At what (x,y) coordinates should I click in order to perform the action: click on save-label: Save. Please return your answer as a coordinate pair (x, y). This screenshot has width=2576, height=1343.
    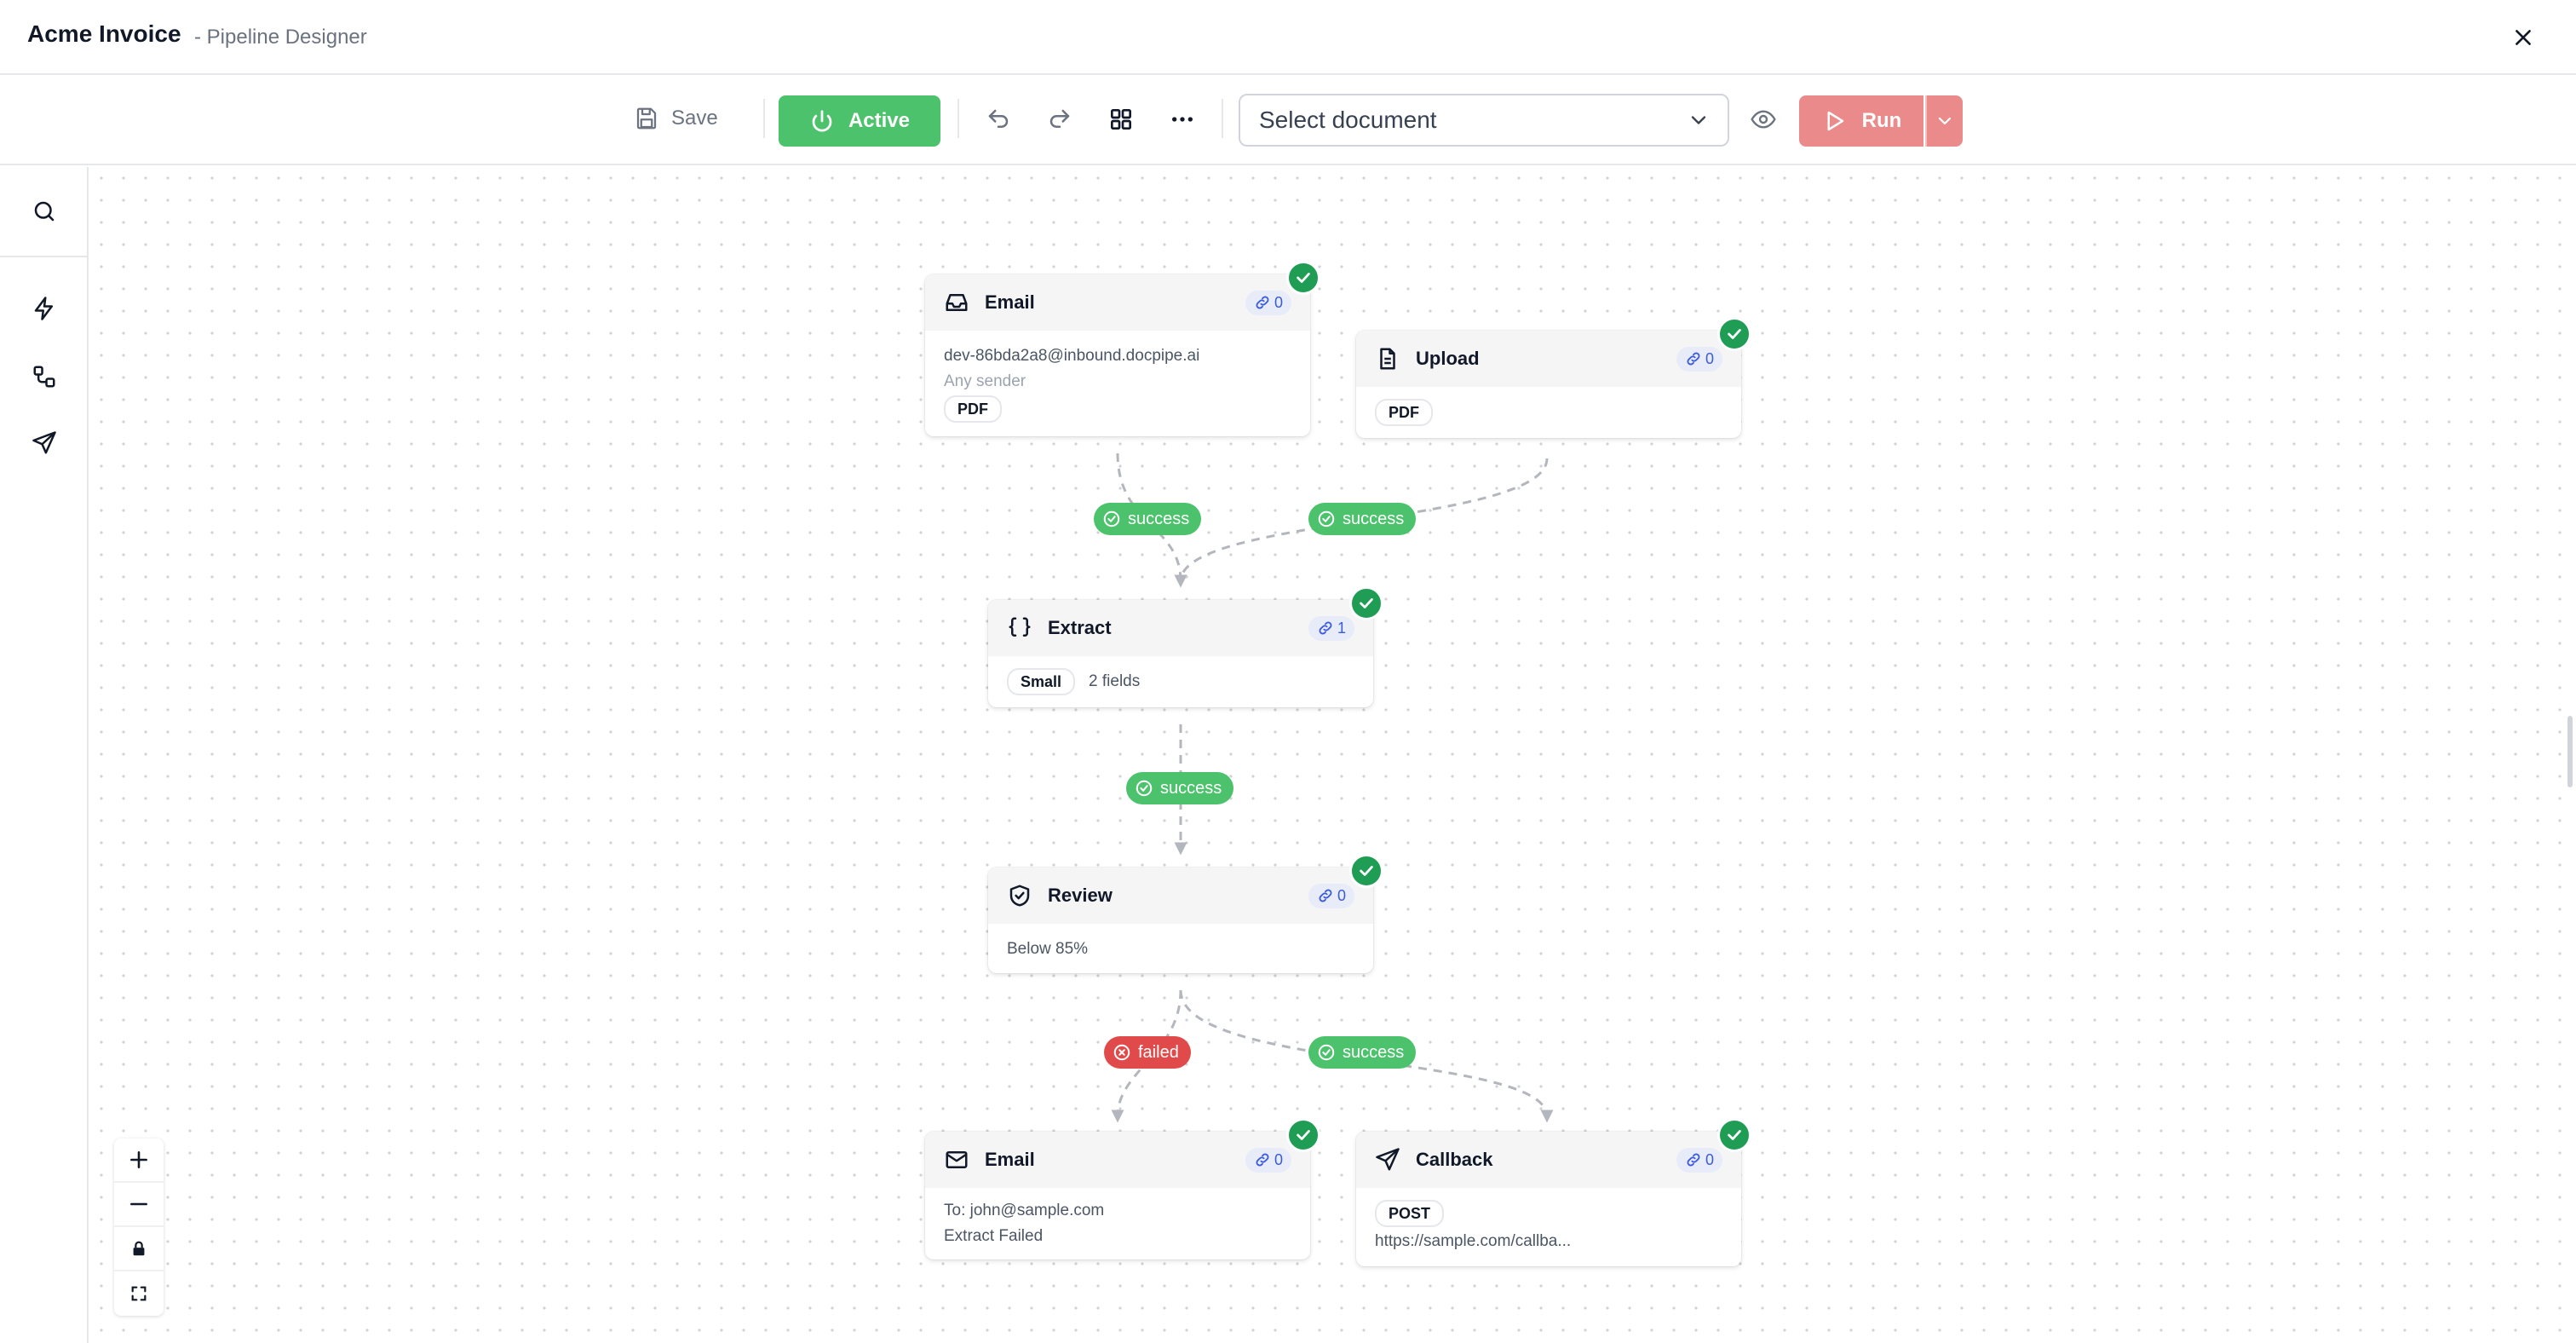
    Looking at the image, I should click on (695, 118).